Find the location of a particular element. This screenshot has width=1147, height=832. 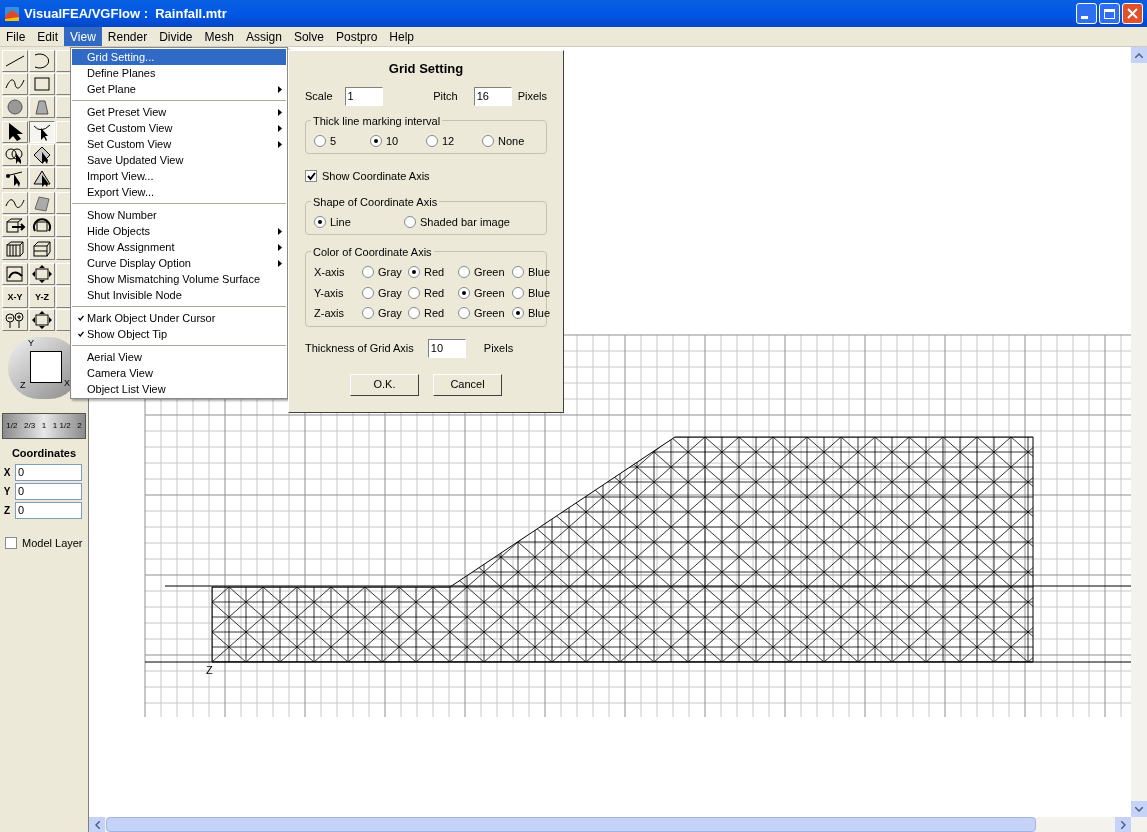

menu-item: Help is located at coordinates (401, 36).